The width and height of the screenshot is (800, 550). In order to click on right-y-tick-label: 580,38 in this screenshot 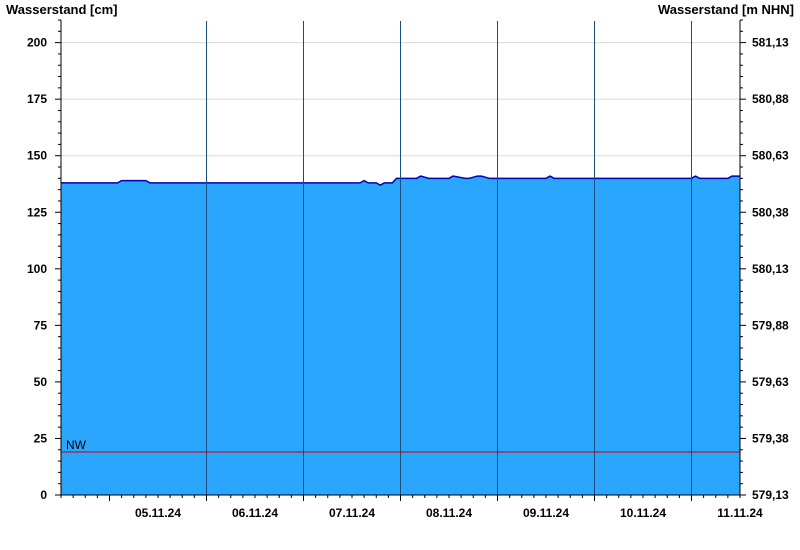, I will do `click(770, 212)`.